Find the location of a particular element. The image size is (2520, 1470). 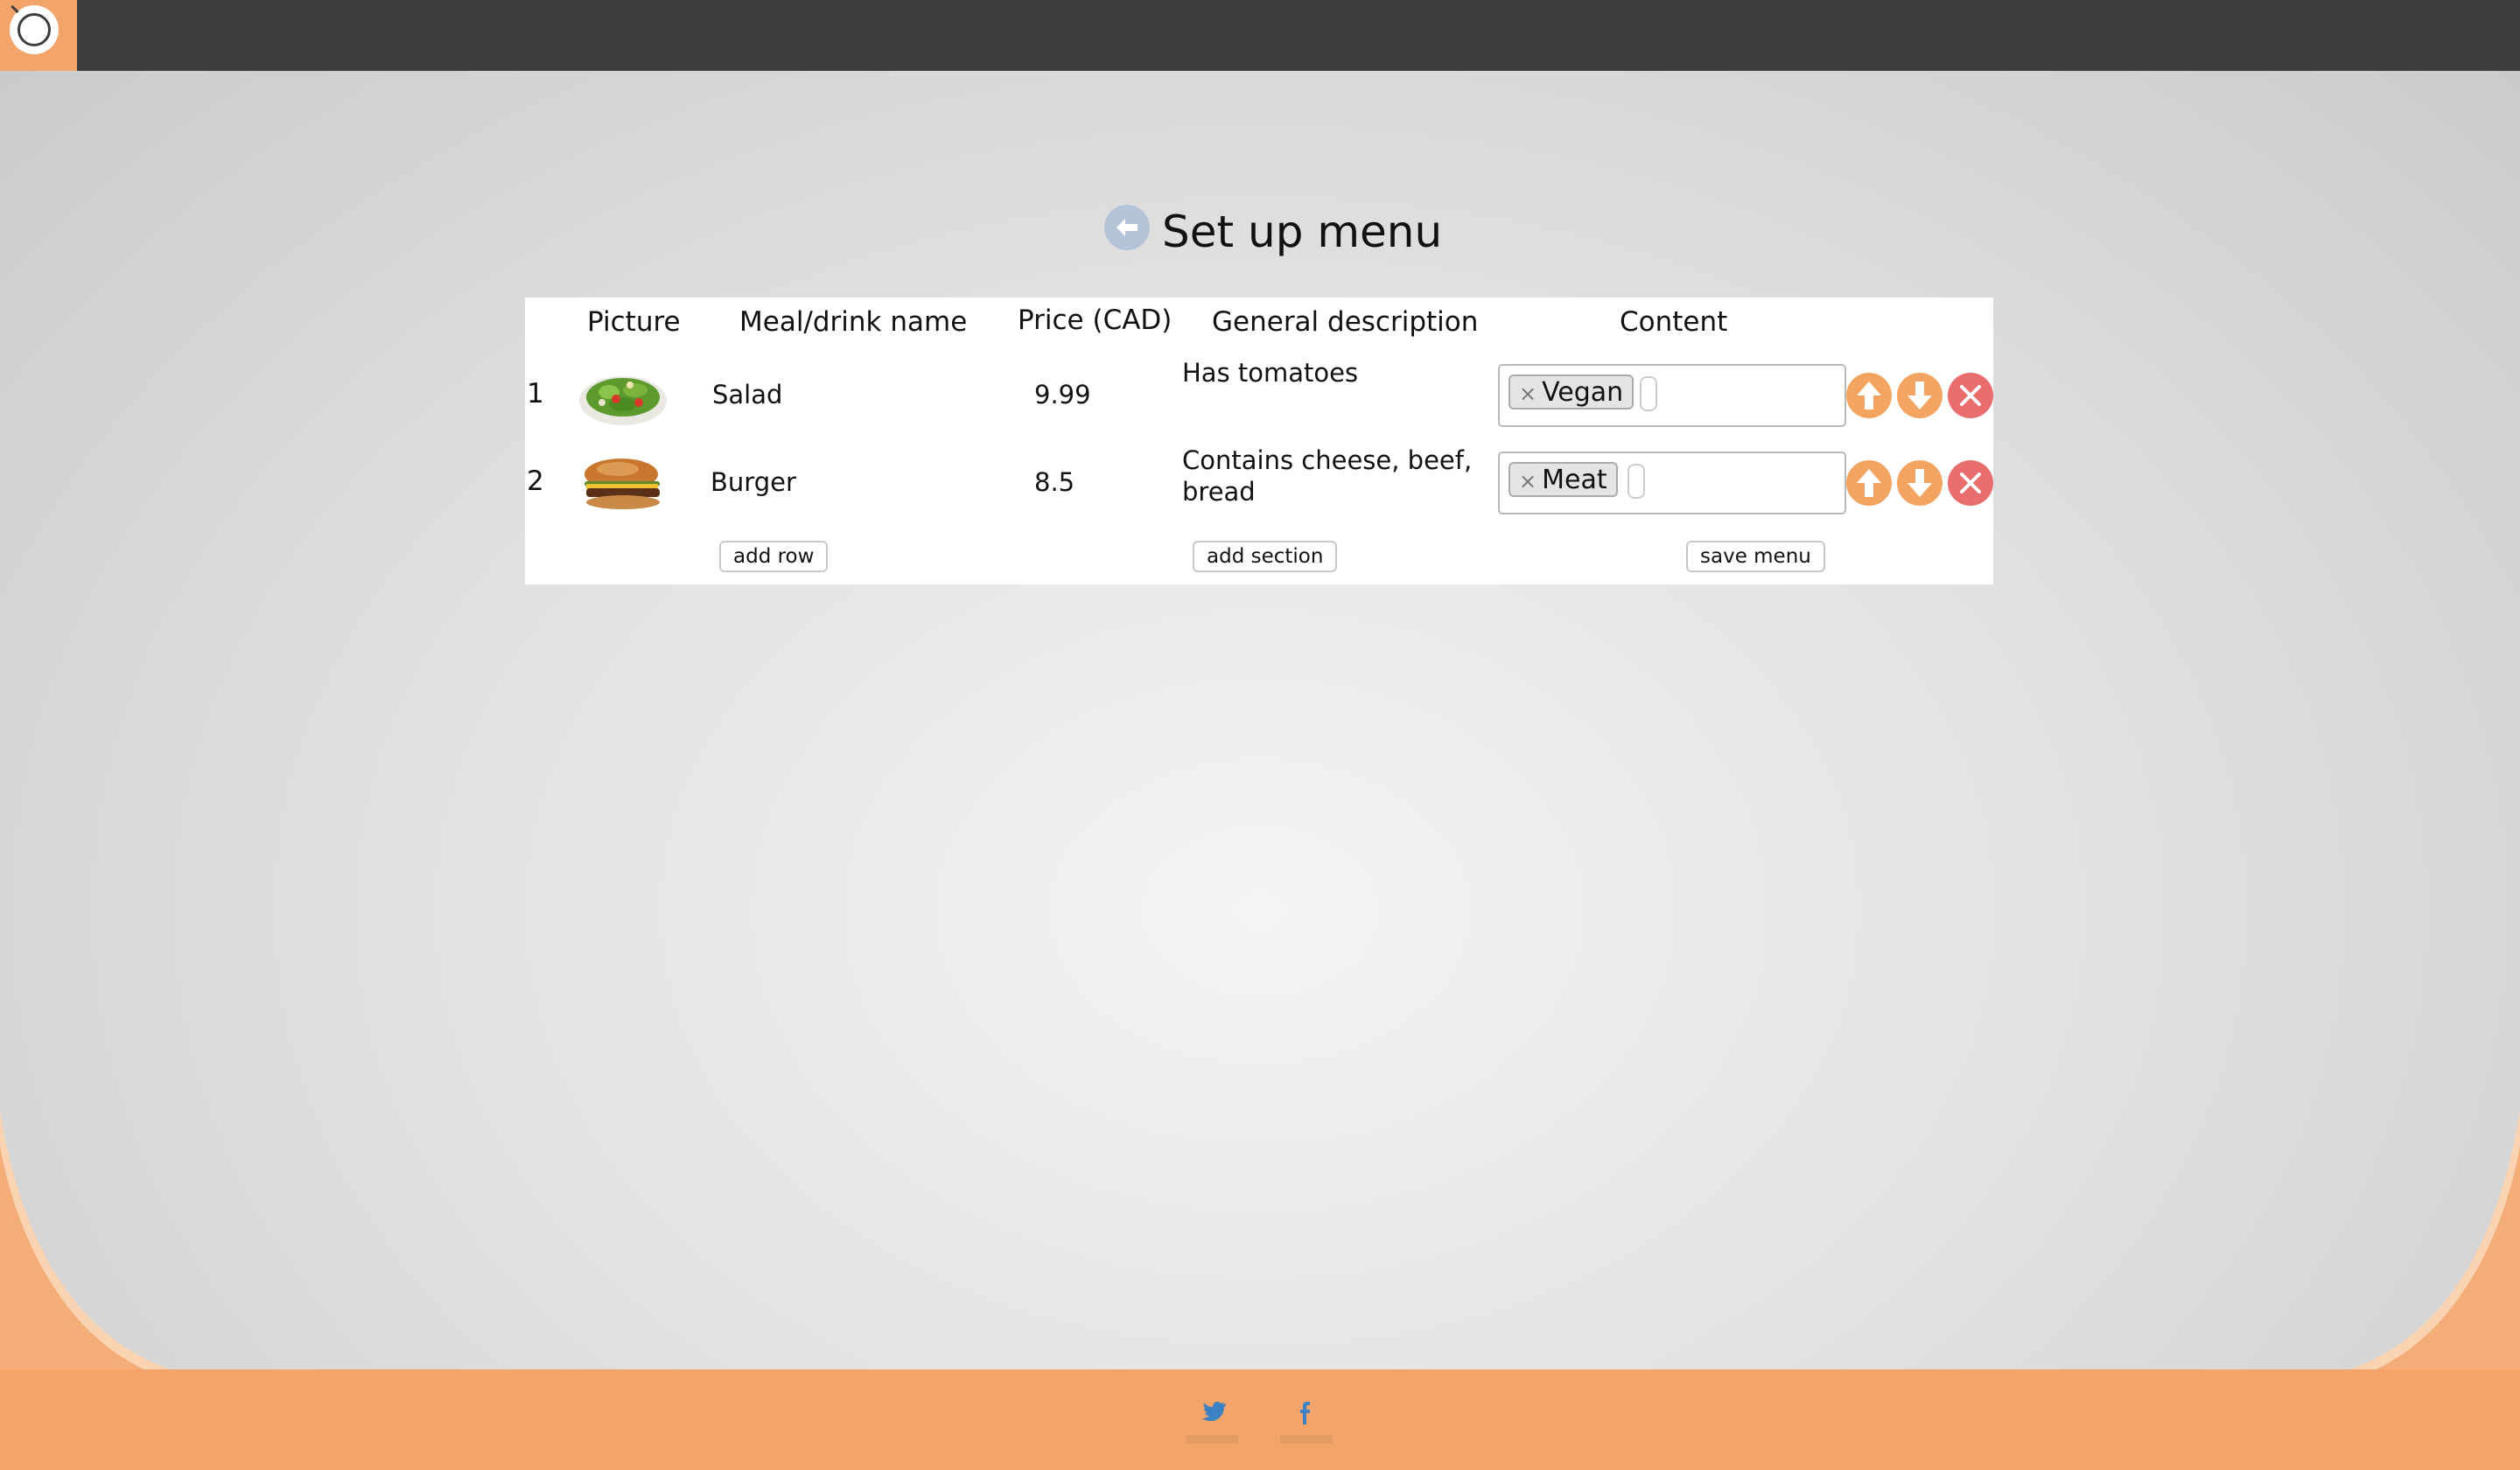

top-bar is located at coordinates (1260, 35).